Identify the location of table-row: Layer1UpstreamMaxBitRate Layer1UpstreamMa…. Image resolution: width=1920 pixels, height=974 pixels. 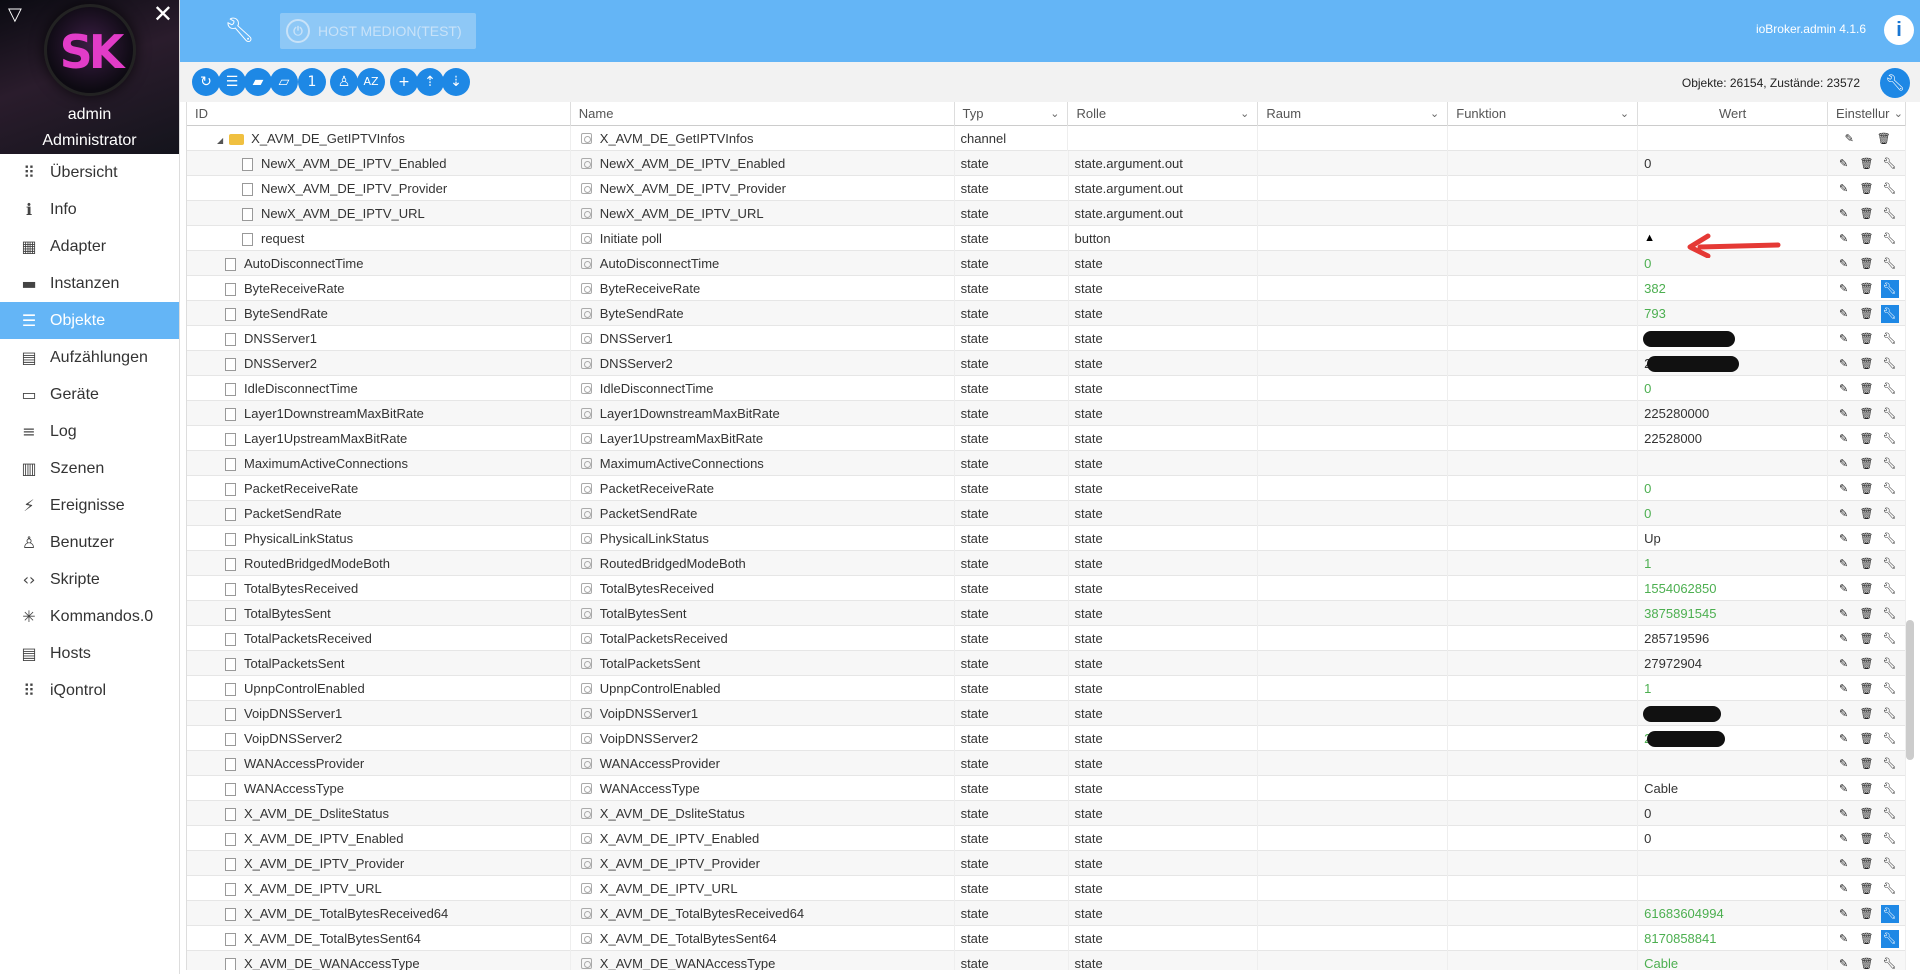
(1046, 438).